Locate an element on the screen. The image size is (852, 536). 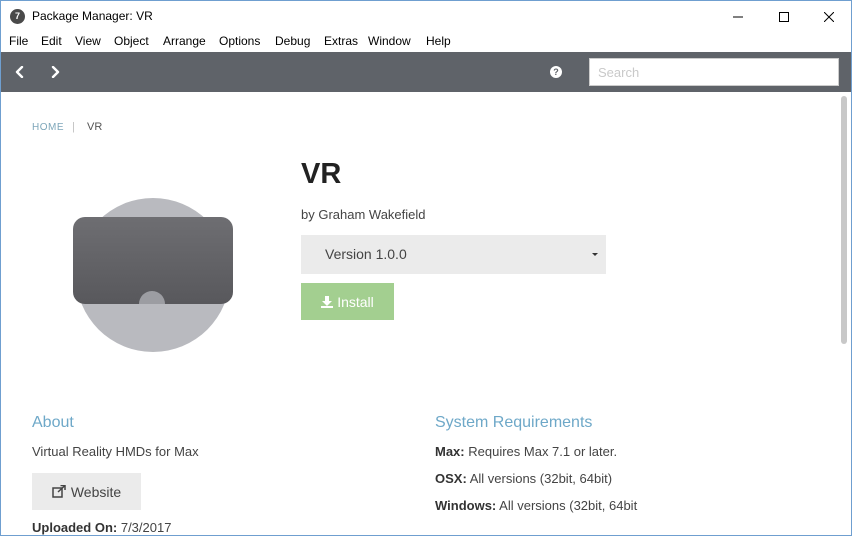
minimize-icon is located at coordinates (738, 16).